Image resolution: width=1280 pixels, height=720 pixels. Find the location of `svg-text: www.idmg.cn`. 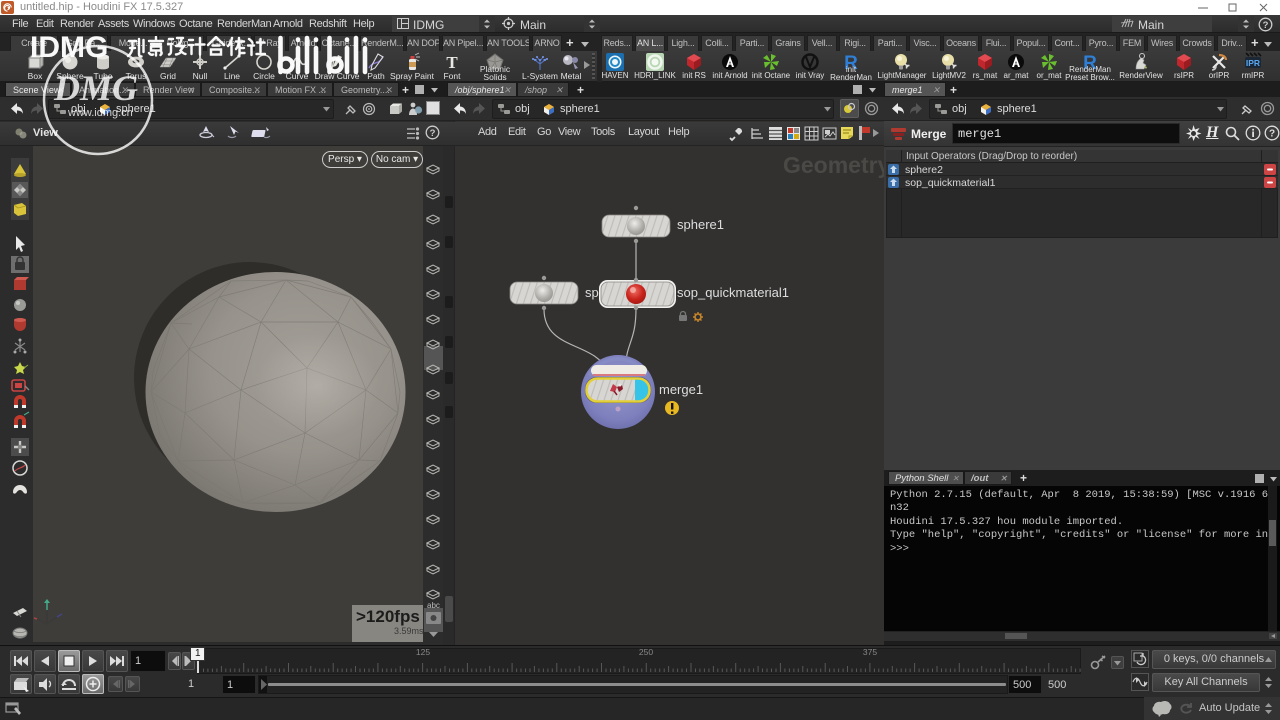

svg-text: www.idmg.cn is located at coordinates (100, 113).